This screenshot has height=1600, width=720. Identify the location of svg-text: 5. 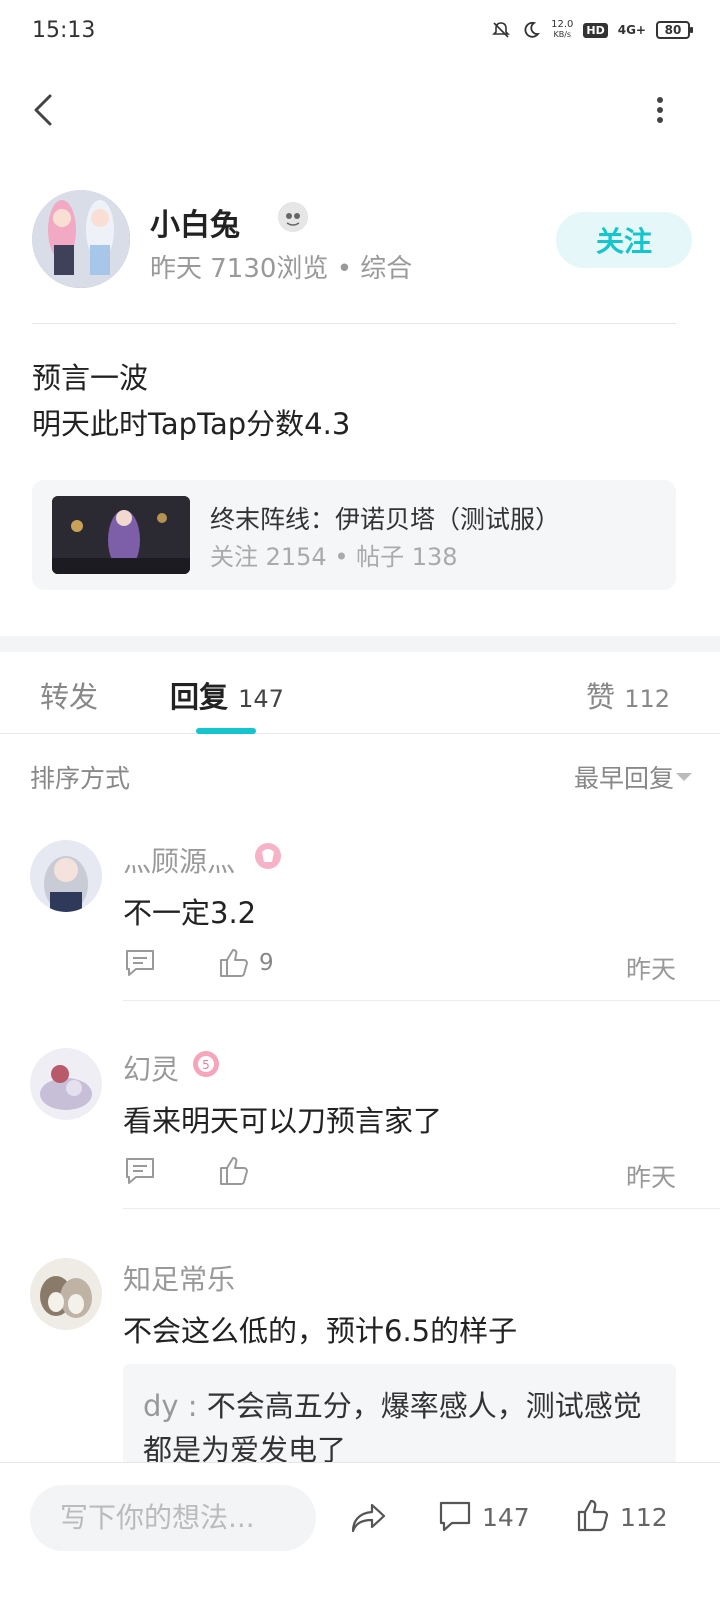
(206, 1065).